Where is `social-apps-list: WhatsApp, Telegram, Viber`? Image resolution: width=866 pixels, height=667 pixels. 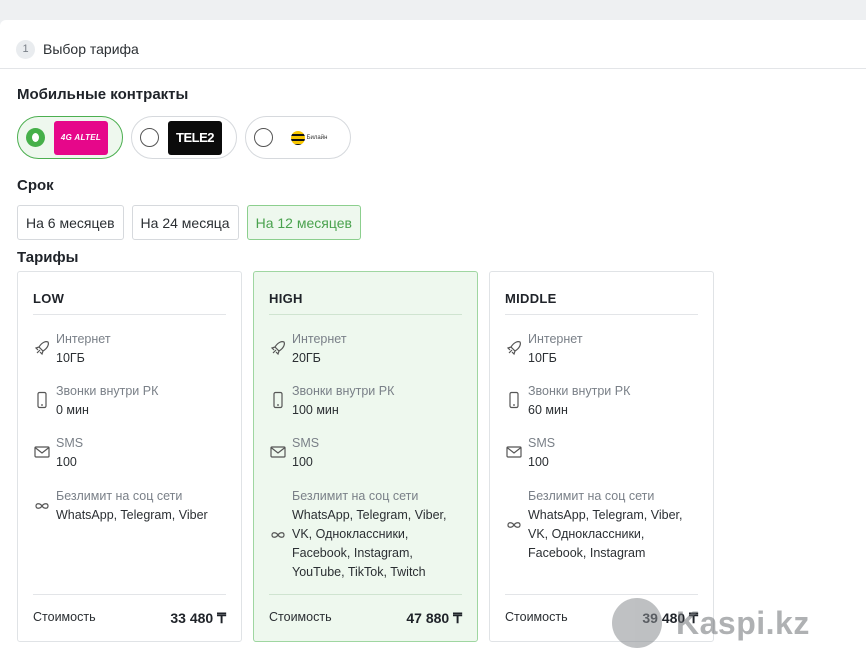
social-apps-list: WhatsApp, Telegram, Viber is located at coordinates (132, 515).